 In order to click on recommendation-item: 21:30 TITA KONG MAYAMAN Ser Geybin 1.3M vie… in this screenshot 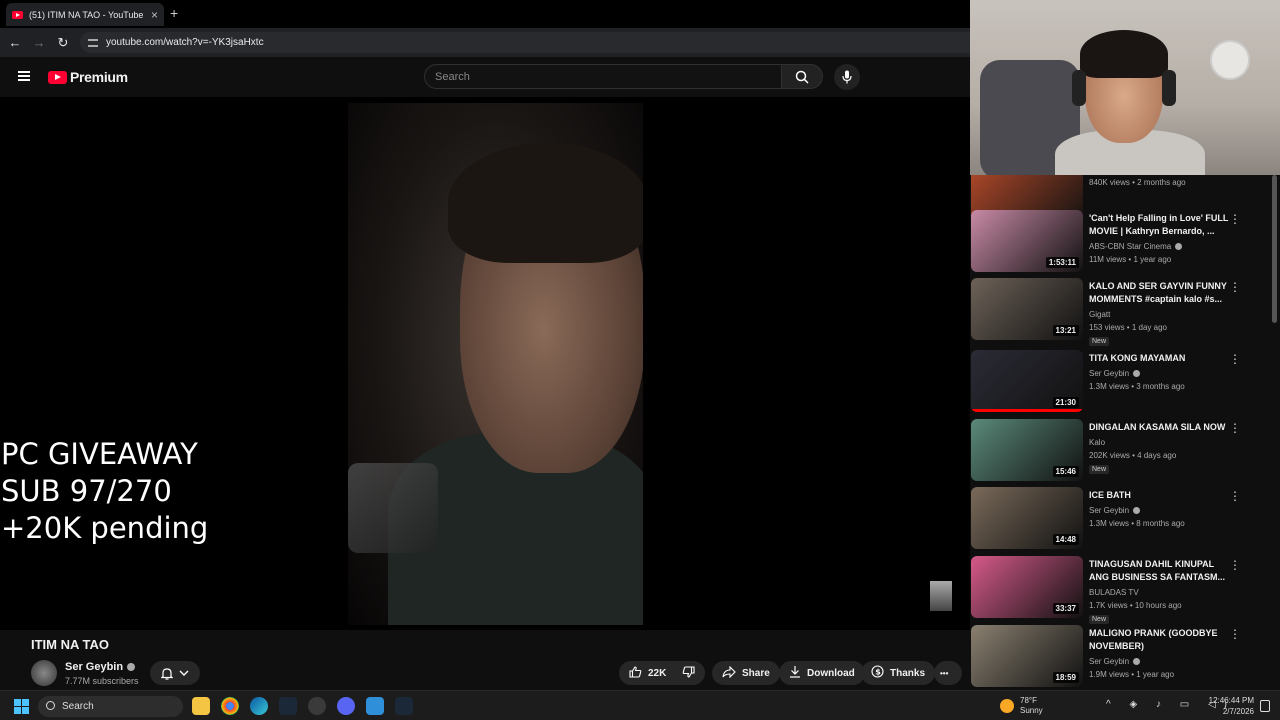, I will do `click(1121, 382)`.